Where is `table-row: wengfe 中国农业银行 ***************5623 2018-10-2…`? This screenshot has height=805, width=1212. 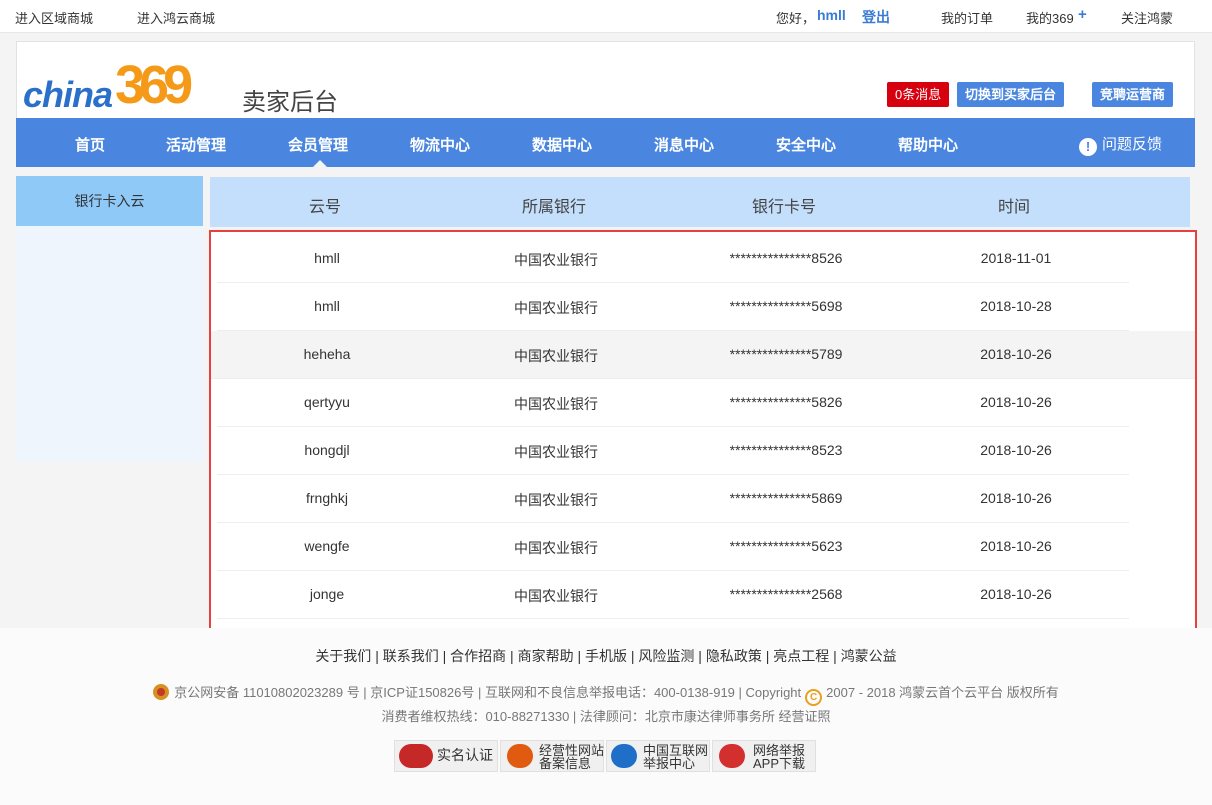
table-row: wengfe 中国农业银行 ***************5623 2018-10-2… is located at coordinates (673, 547).